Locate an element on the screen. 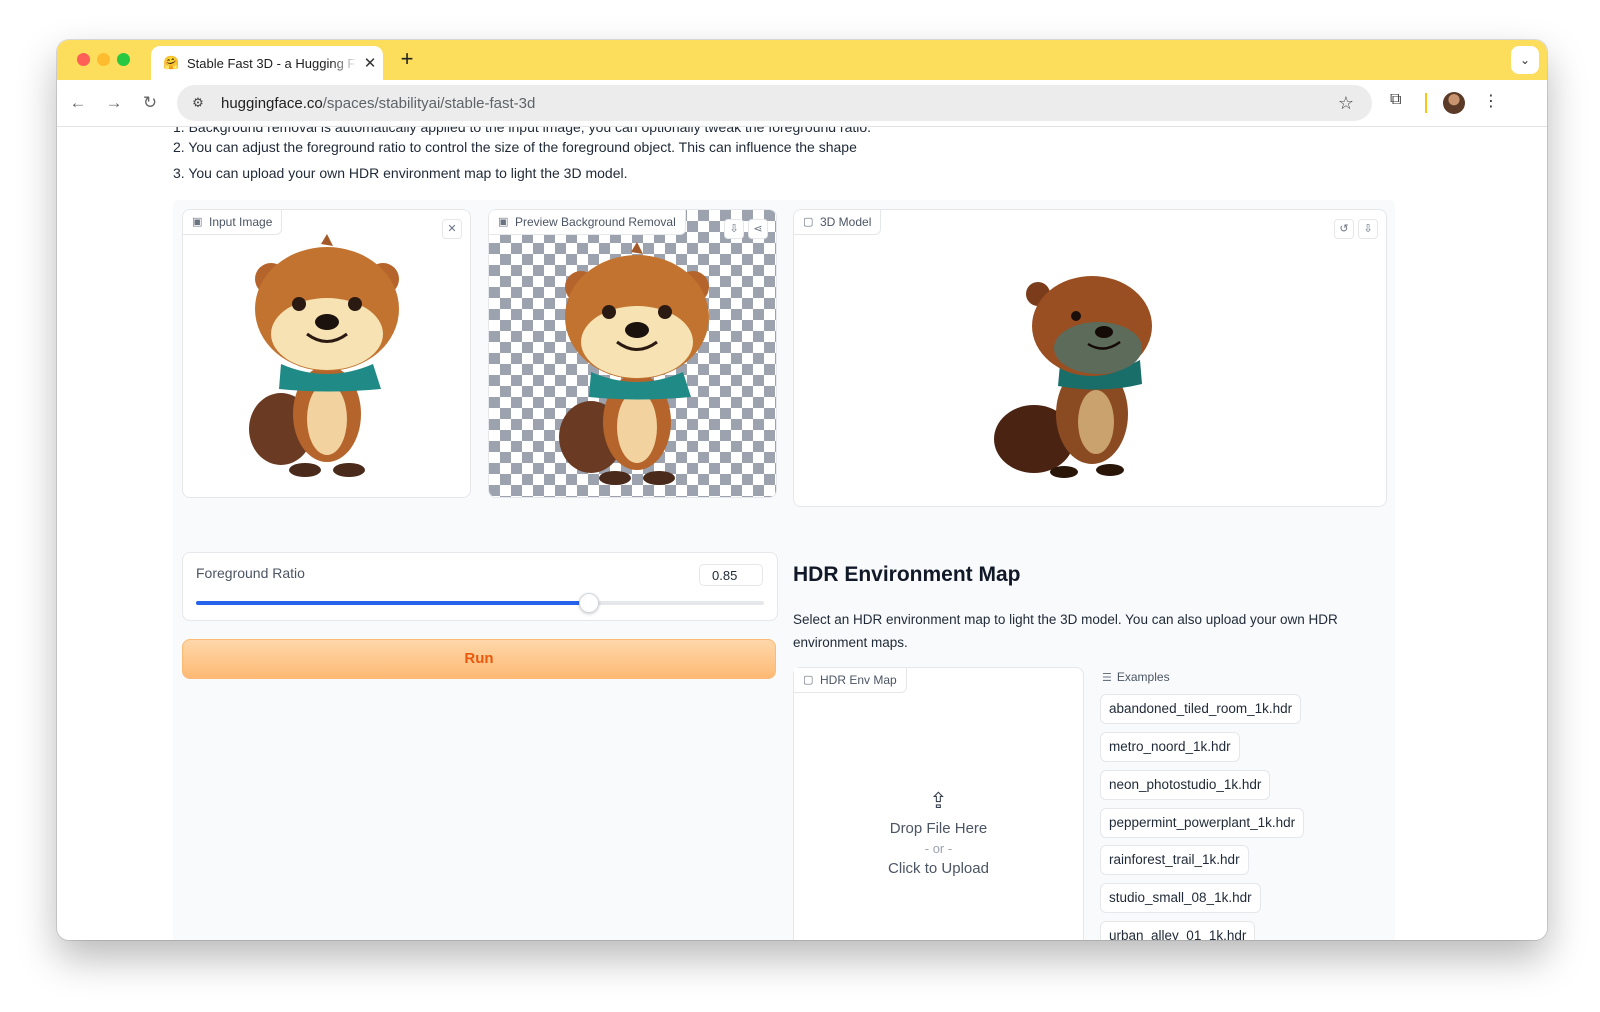  slider-track is located at coordinates (480, 603).